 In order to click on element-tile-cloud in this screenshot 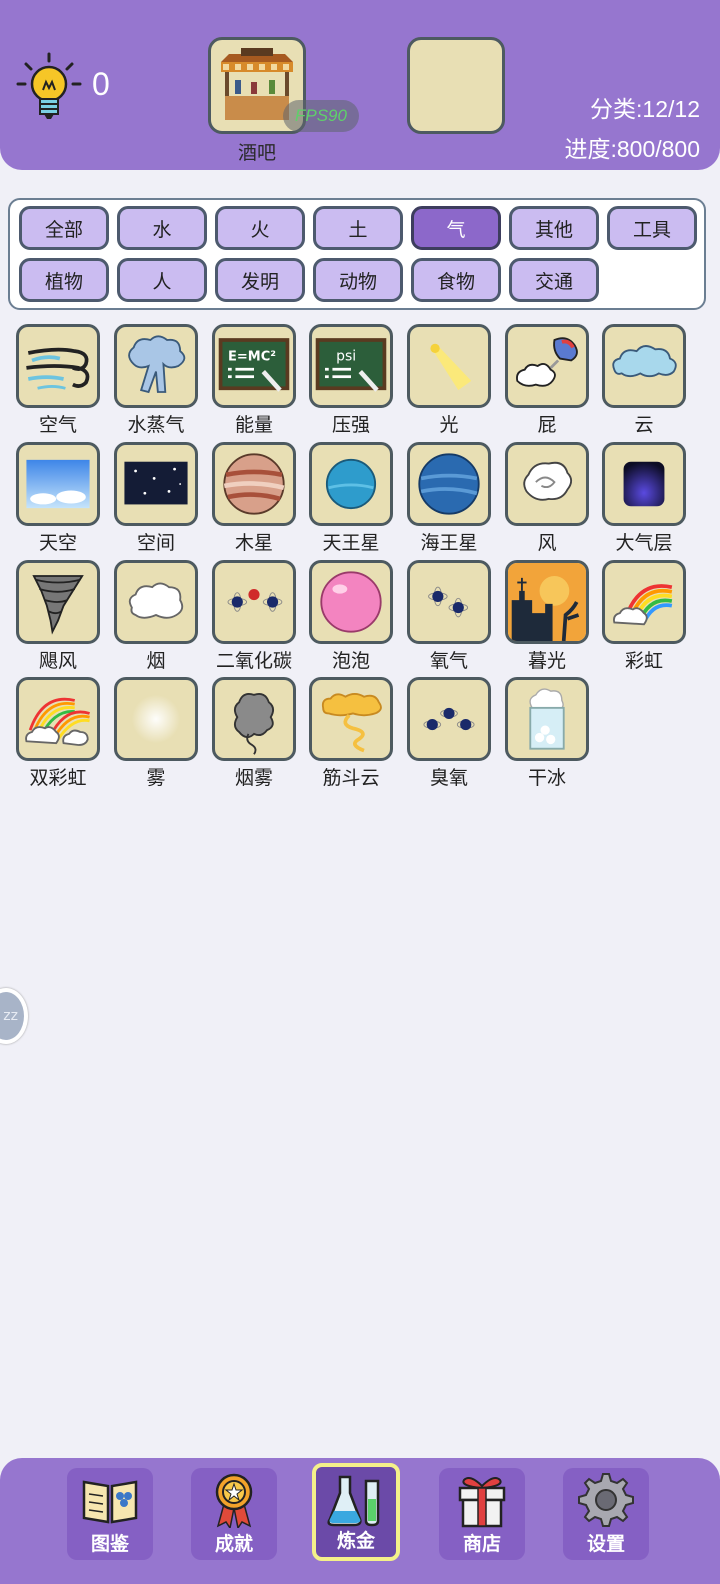, I will do `click(644, 366)`.